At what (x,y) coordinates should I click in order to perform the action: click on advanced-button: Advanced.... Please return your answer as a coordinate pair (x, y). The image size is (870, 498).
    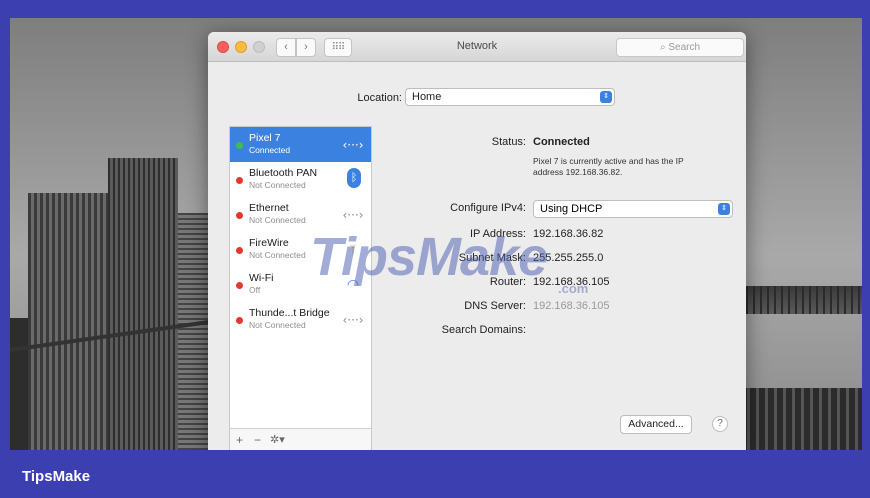
    Looking at the image, I should click on (656, 424).